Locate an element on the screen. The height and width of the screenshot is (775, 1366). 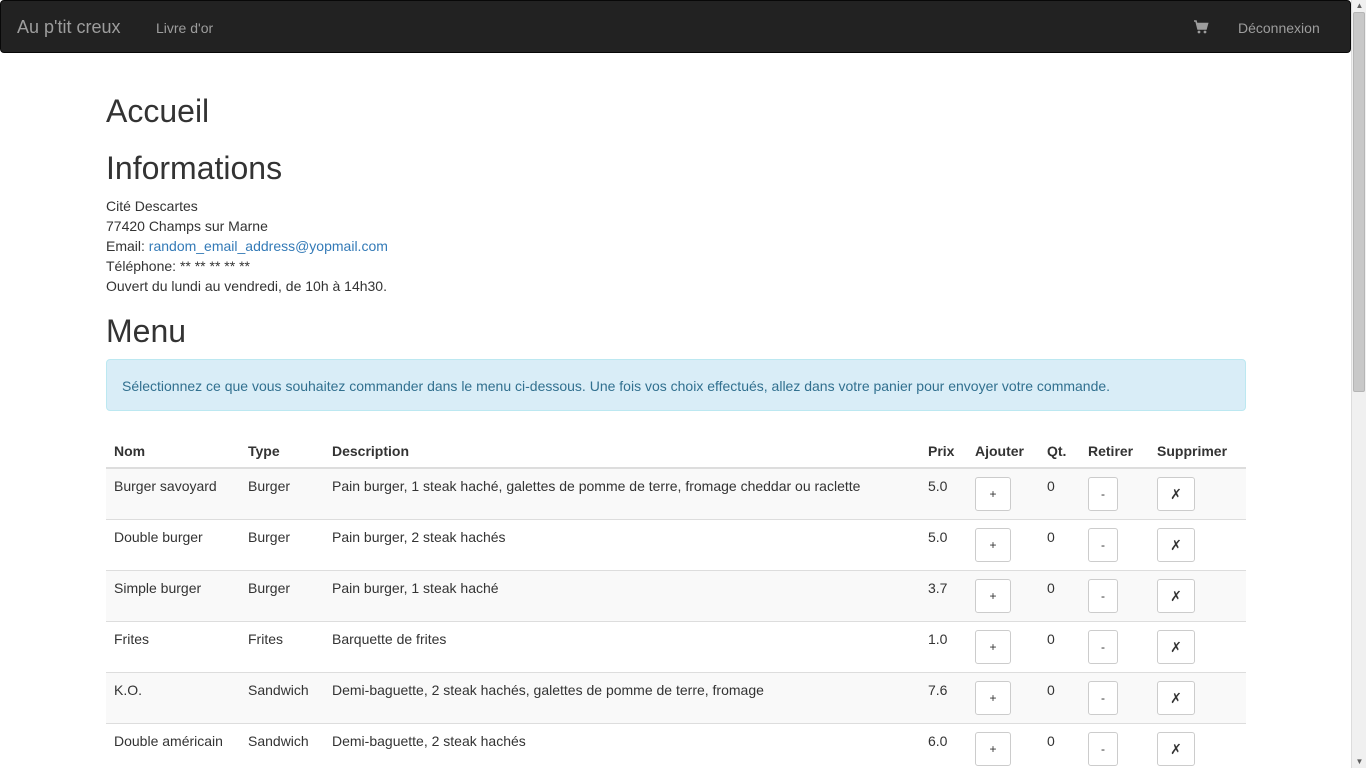
header-nom: Nom is located at coordinates (173, 450).